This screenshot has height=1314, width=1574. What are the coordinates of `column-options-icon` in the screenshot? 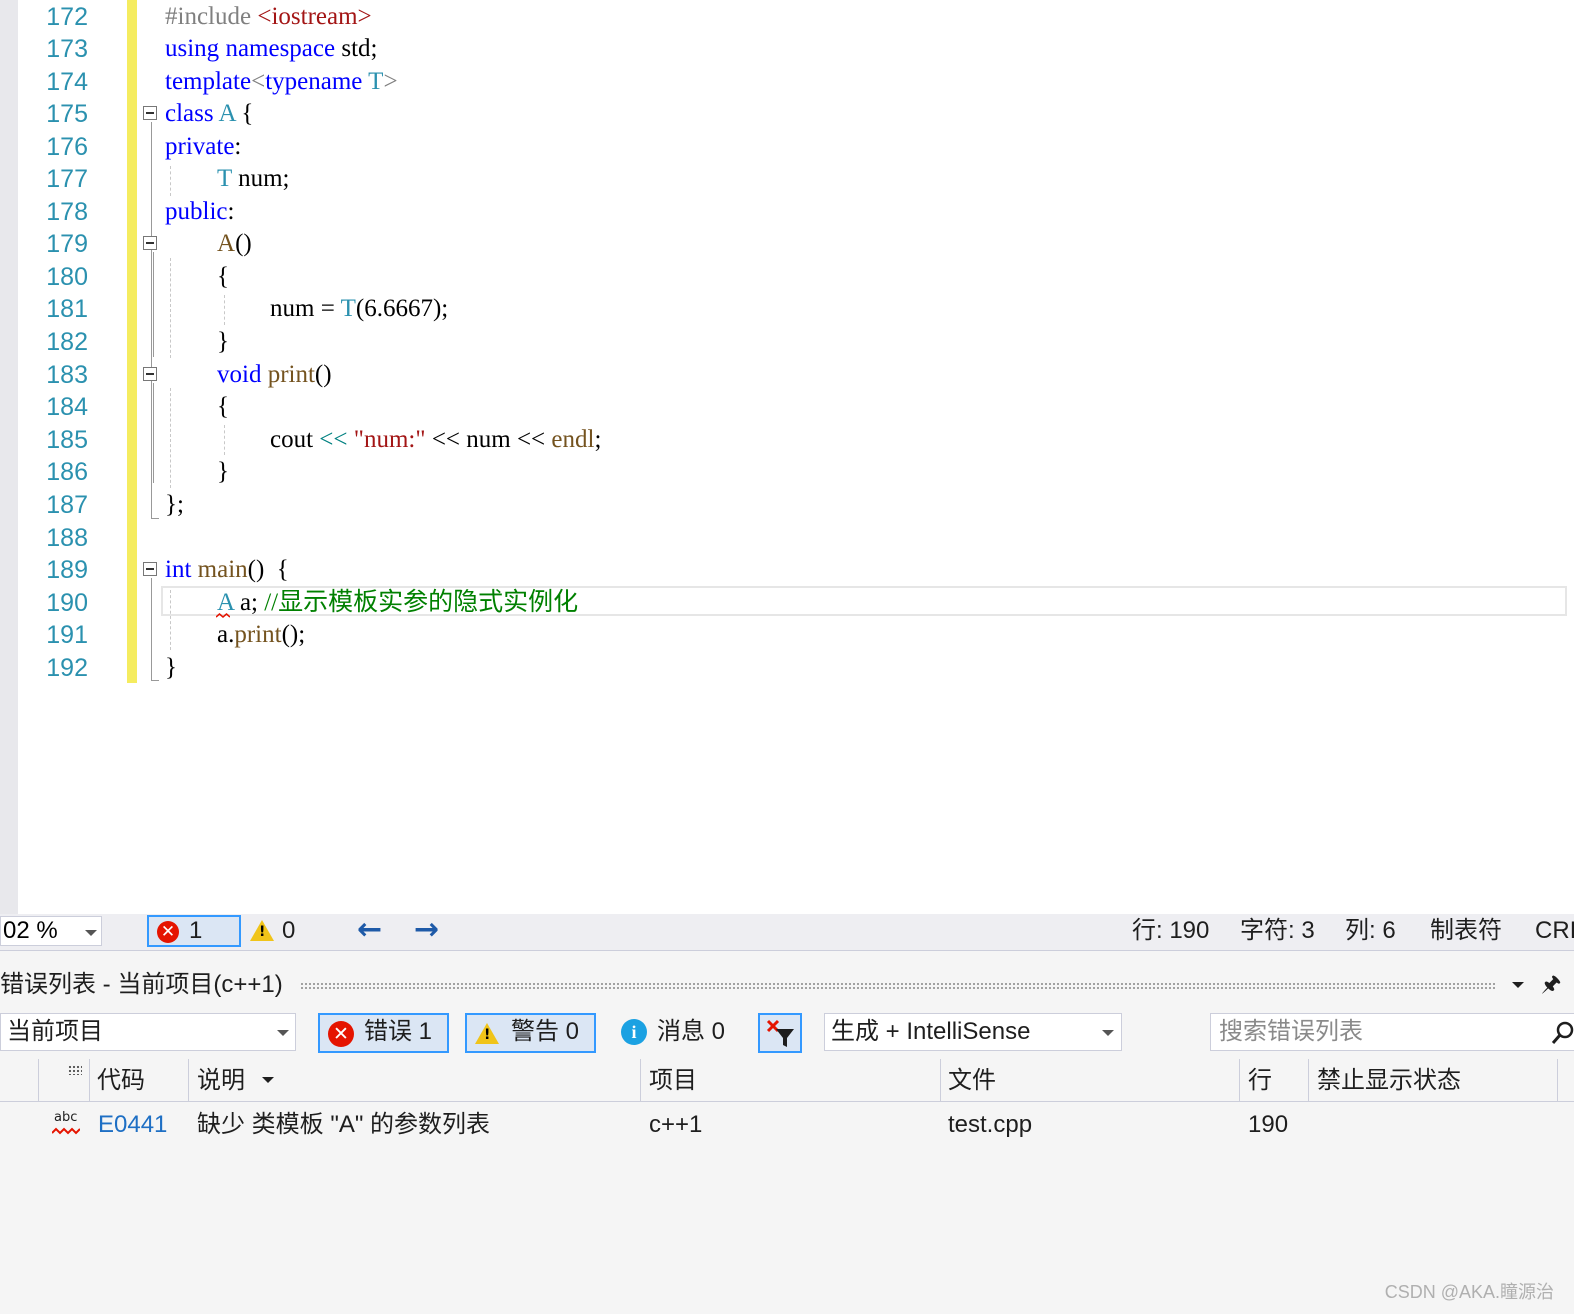 It's located at (75, 1070).